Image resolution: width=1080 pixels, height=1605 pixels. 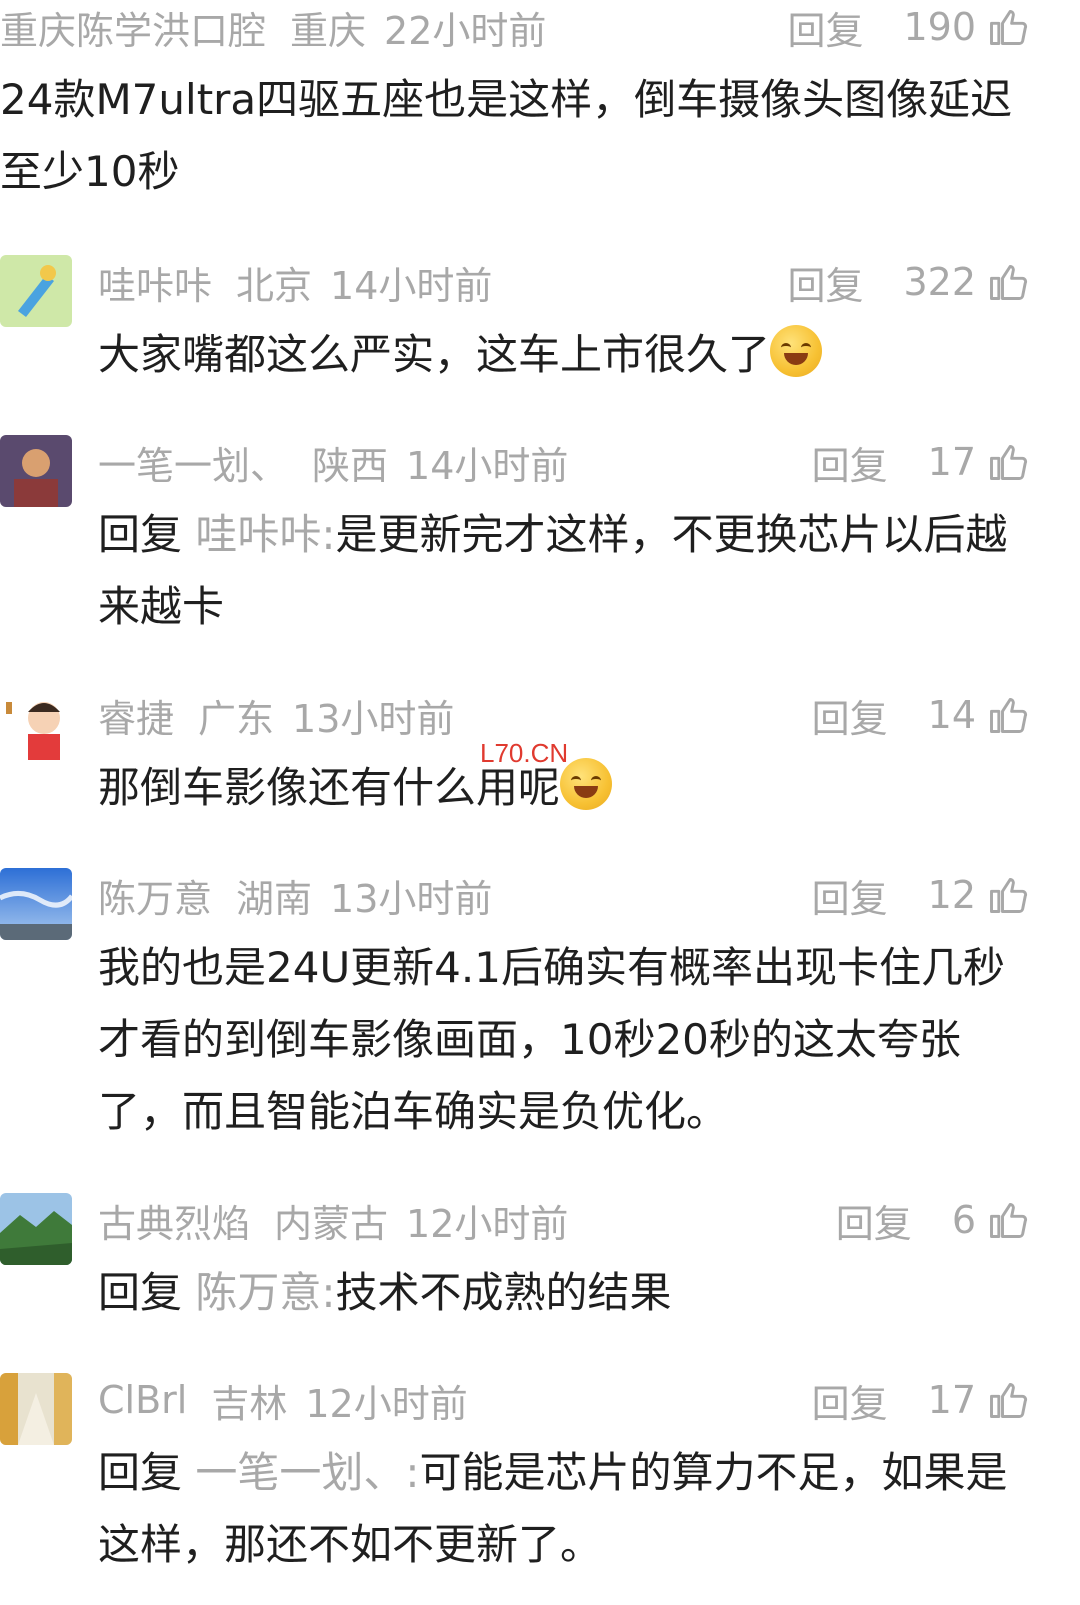 What do you see at coordinates (564, 1400) in the screenshot?
I see `comment-meta: ClBrl 吉林 12小时前 回复 17` at bounding box center [564, 1400].